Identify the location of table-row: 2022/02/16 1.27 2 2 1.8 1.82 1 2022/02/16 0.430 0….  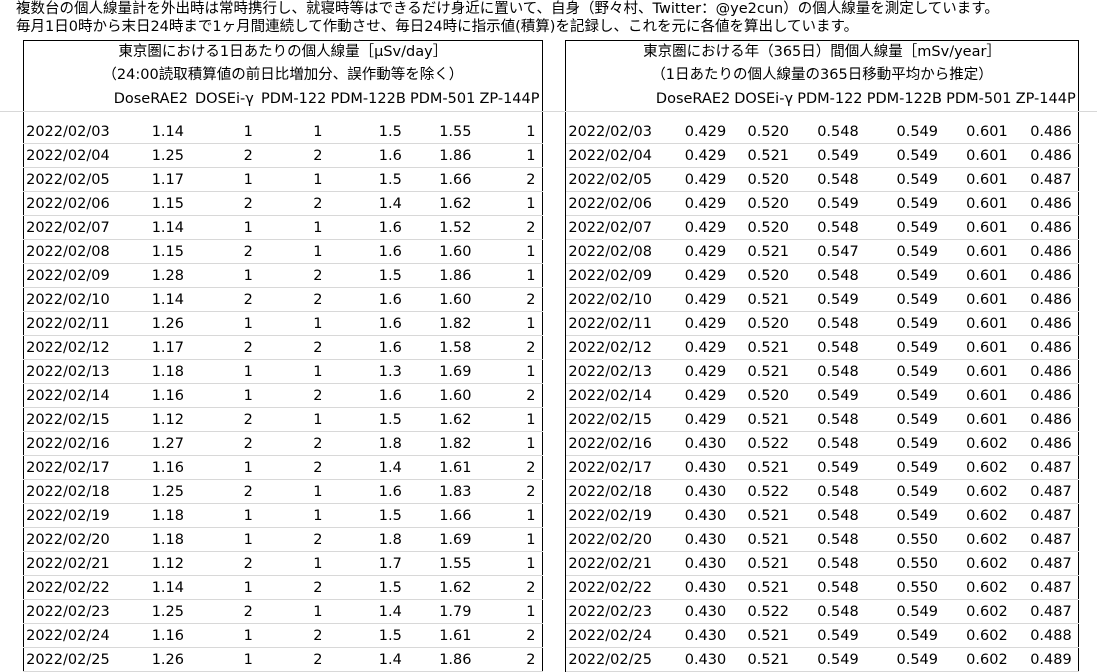
(548, 443).